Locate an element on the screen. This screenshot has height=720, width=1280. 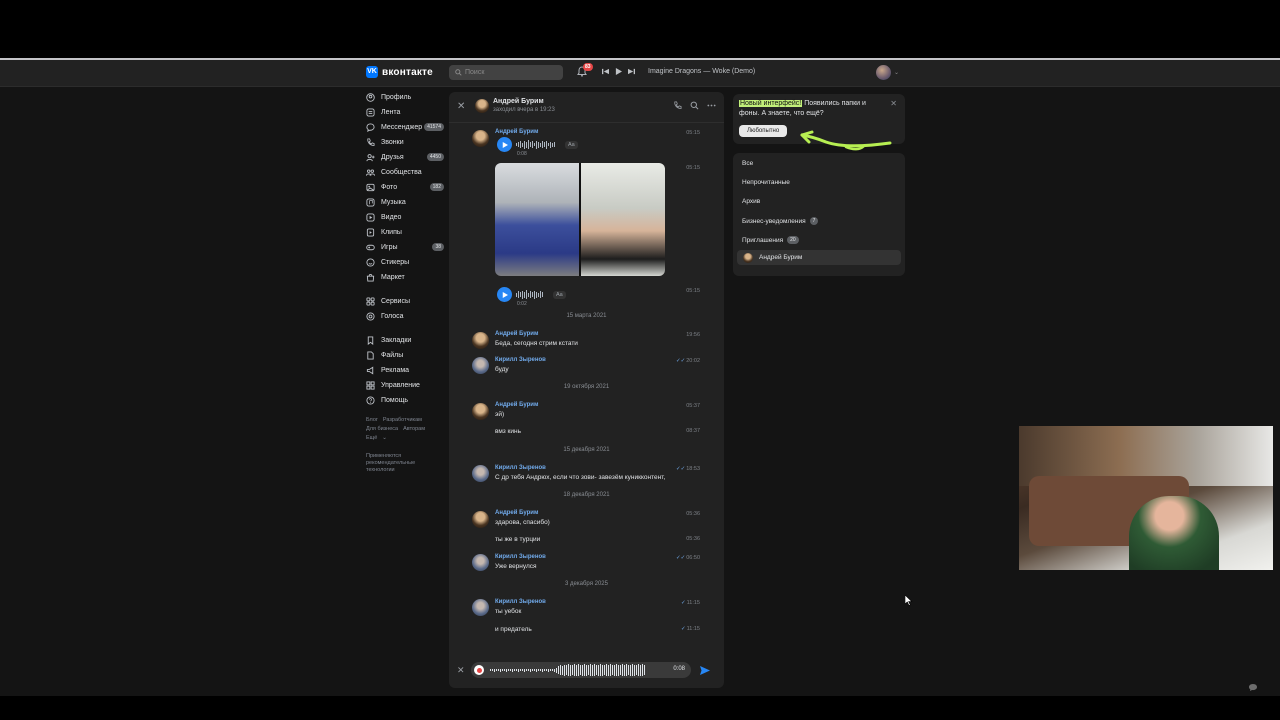
folder-all: Все is located at coordinates (747, 163).